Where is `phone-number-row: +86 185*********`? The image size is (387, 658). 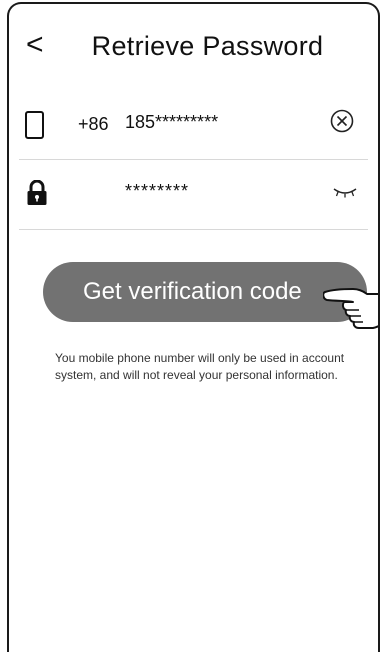
phone-number-row: +86 185********* is located at coordinates (193, 124).